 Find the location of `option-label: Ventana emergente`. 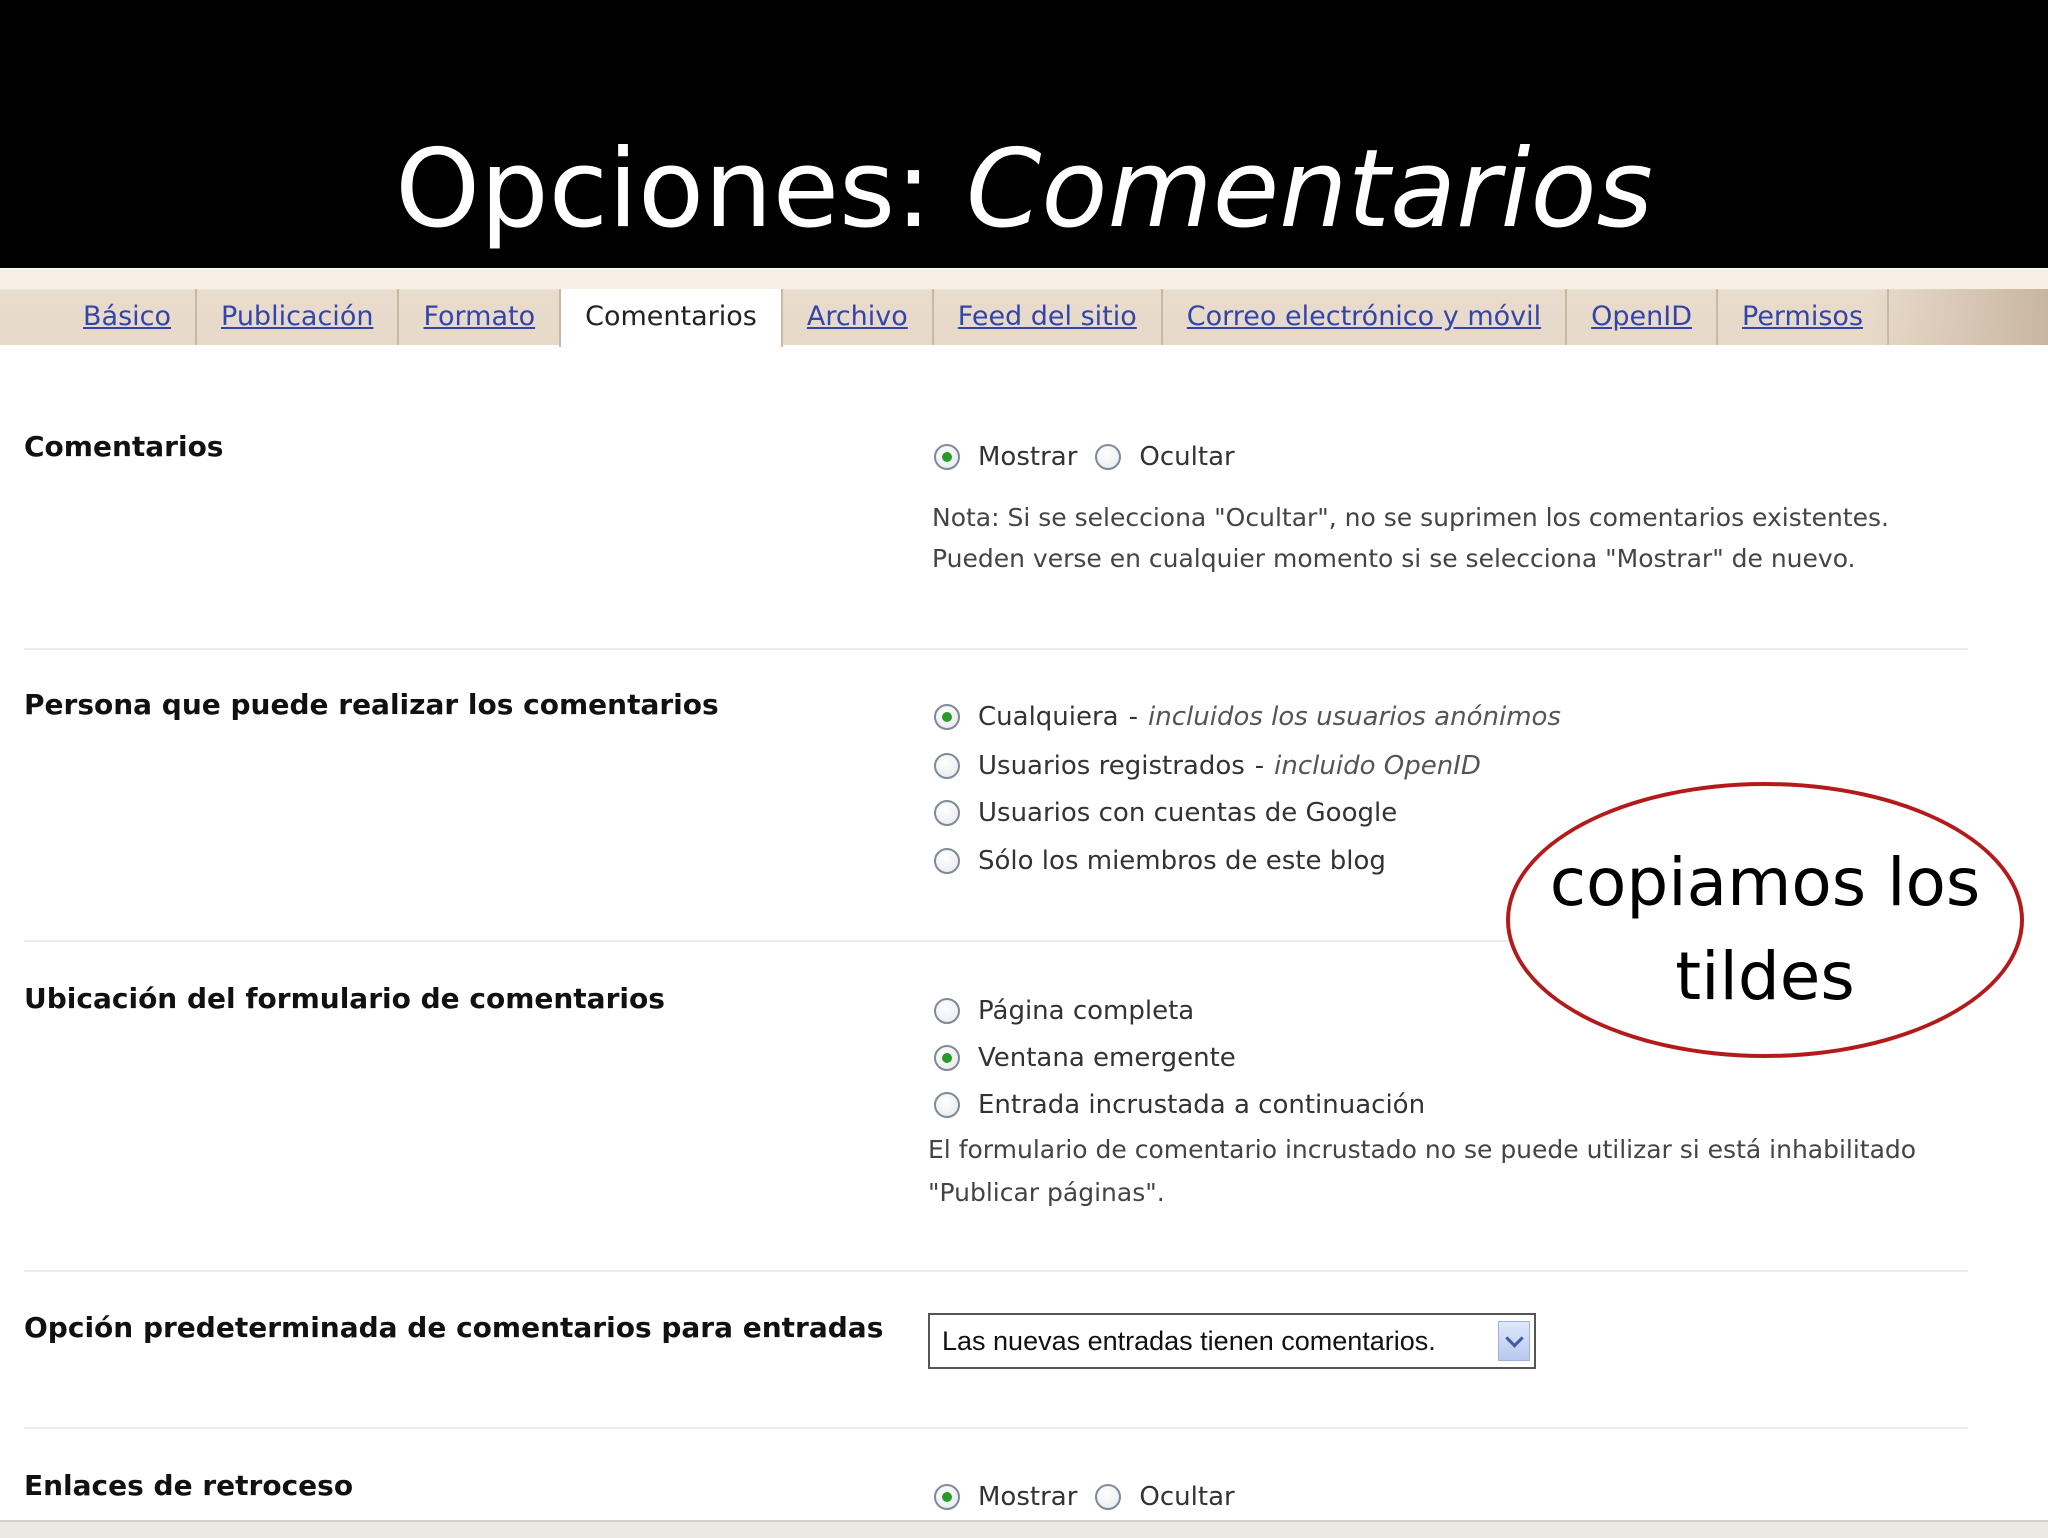

option-label: Ventana emergente is located at coordinates (1107, 1058).